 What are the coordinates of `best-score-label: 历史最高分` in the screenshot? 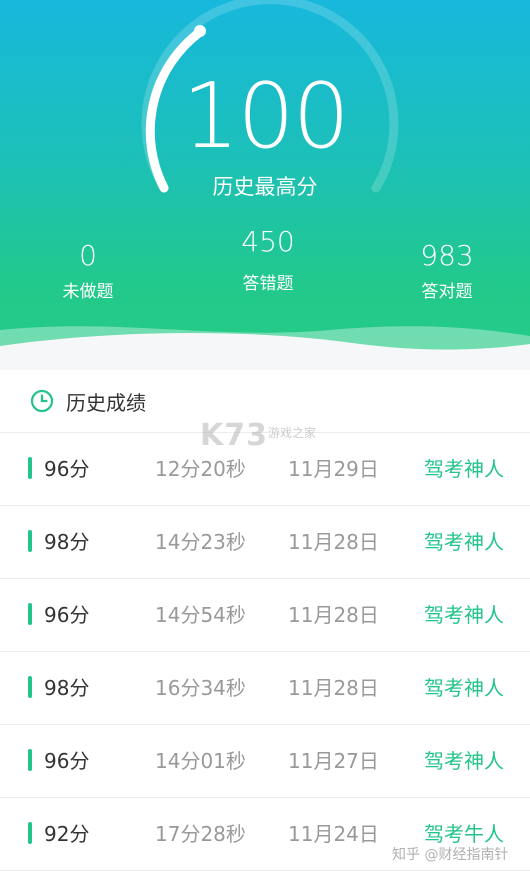 It's located at (265, 187).